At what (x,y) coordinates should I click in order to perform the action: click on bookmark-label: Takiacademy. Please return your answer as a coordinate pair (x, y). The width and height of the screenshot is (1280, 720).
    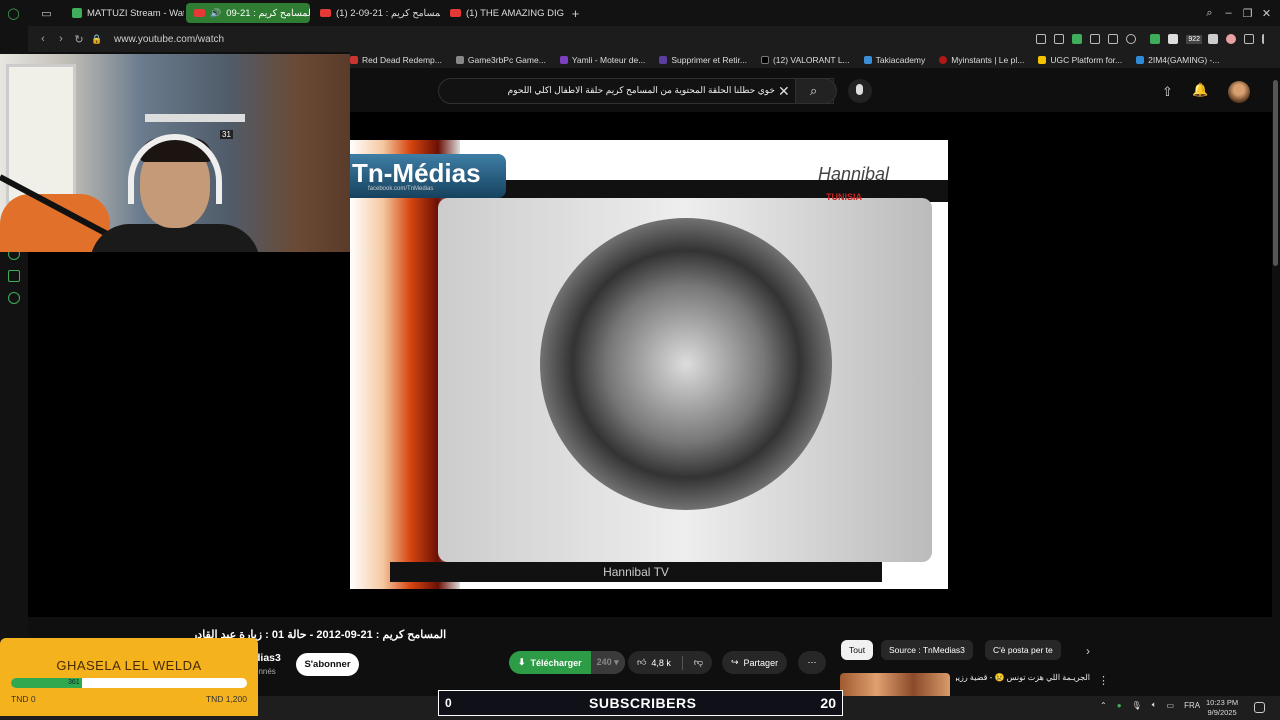
    Looking at the image, I should click on (900, 60).